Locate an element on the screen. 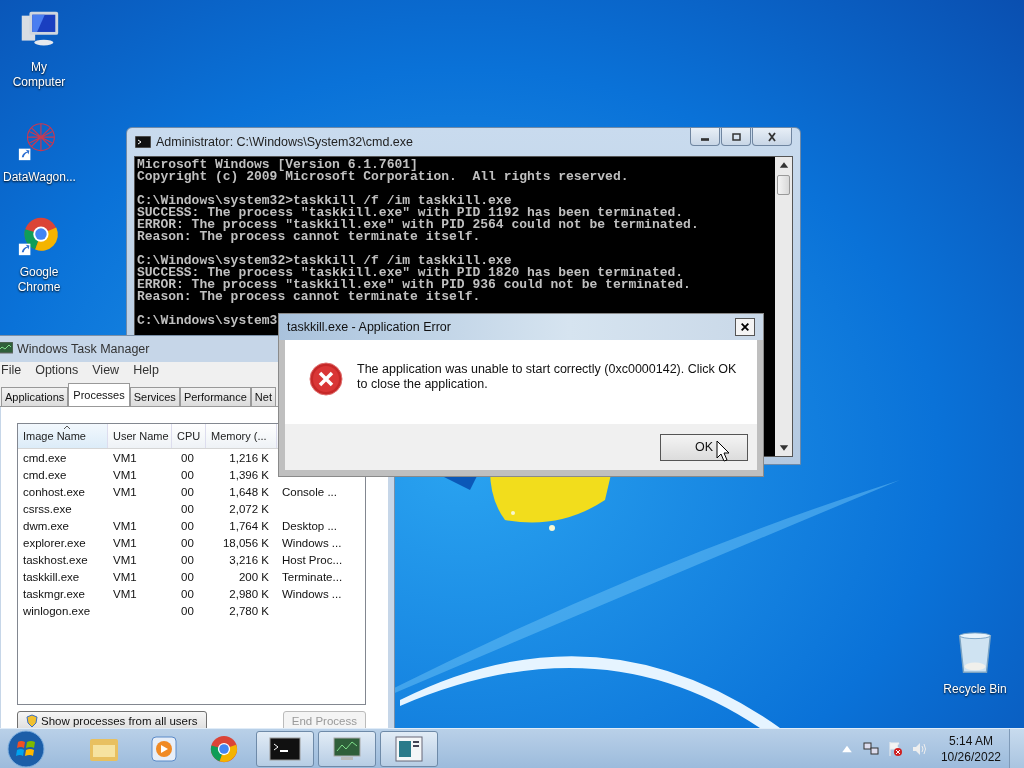 The image size is (1024, 768). table-cell: conhost.exe is located at coordinates (54, 491).